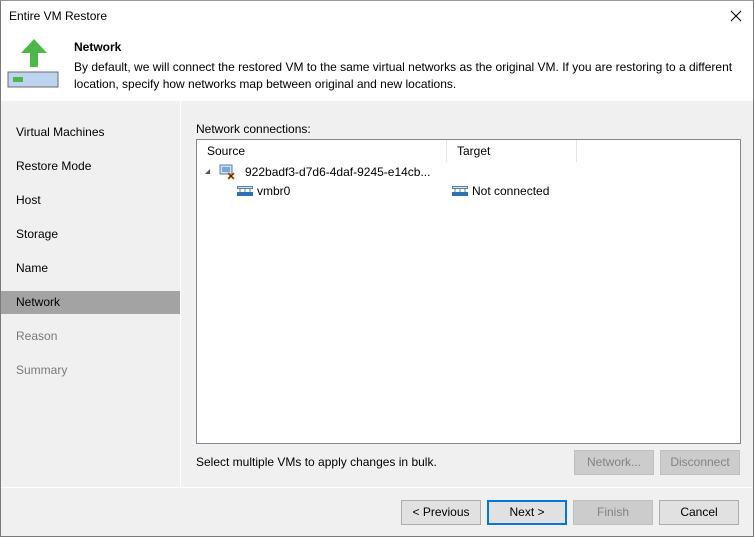 Image resolution: width=754 pixels, height=537 pixels. Describe the element at coordinates (527, 512) in the screenshot. I see `next-button: Next >` at that location.